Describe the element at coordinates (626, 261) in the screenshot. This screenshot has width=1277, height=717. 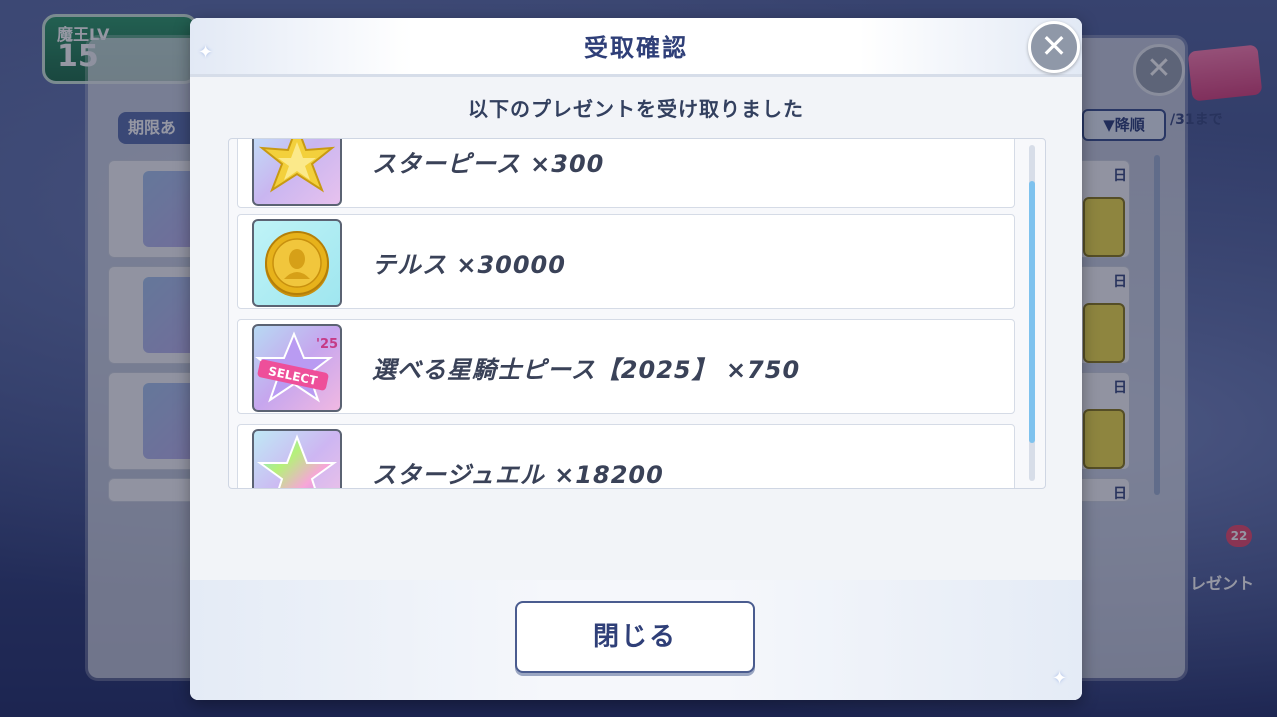
I see `list-item: テルス ×30000` at that location.